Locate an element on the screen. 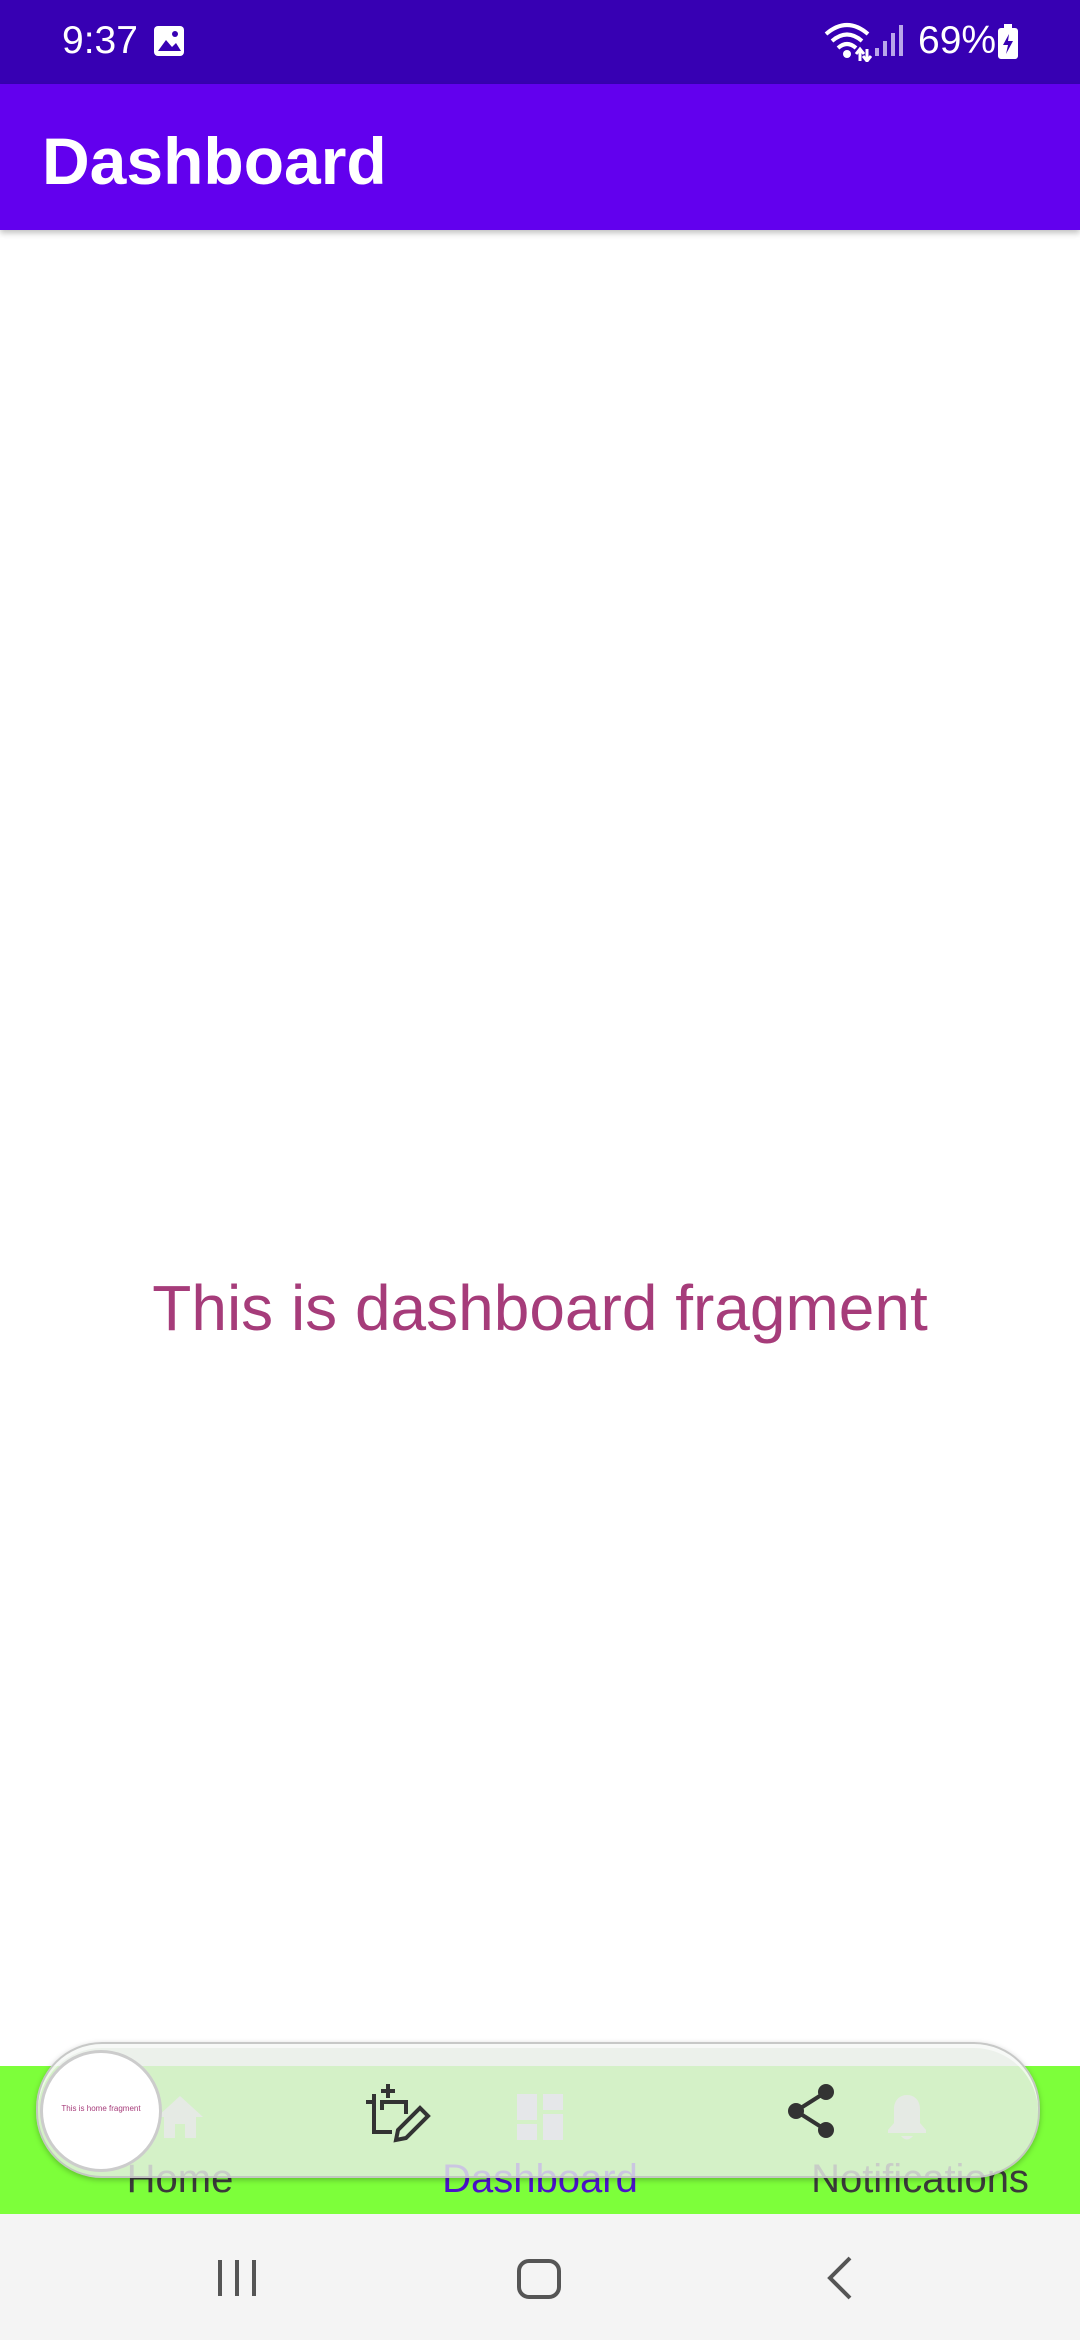 This screenshot has width=1080, height=2340. floating-thumbnail: This is home fragment is located at coordinates (101, 2111).